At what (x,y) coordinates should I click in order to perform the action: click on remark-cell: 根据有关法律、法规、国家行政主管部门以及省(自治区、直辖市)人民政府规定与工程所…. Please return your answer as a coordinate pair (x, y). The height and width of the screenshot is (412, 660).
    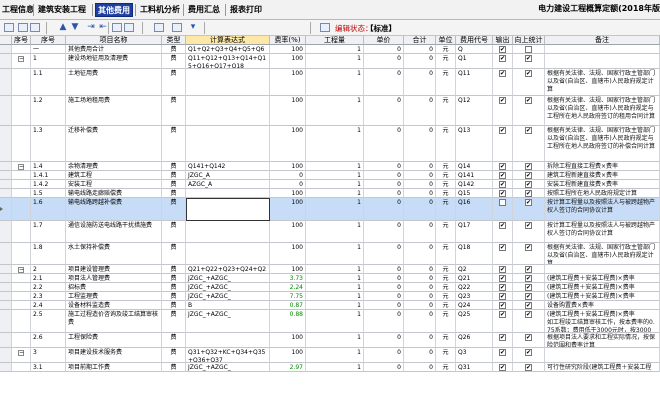
    Looking at the image, I should click on (602, 111).